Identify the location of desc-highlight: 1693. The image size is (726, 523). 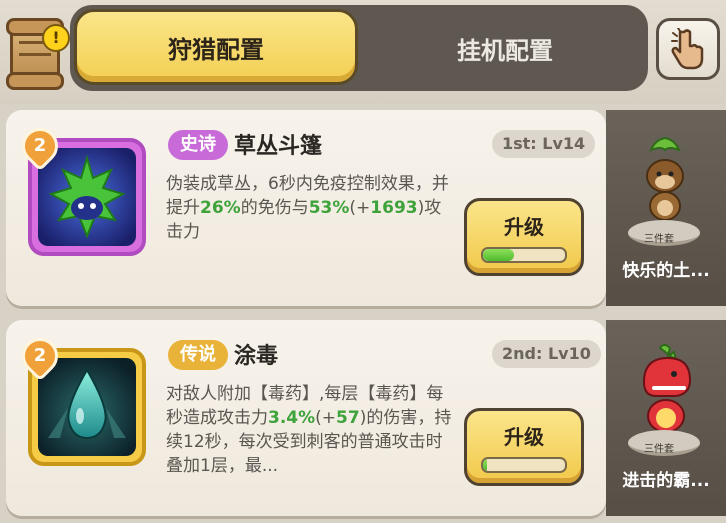
(394, 208).